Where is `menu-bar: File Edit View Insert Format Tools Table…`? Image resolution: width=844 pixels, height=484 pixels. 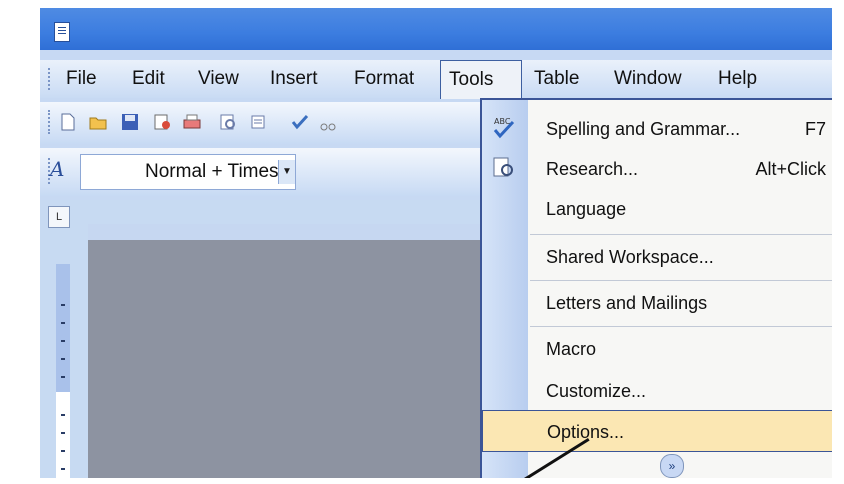 menu-bar: File Edit View Insert Format Tools Table… is located at coordinates (436, 79).